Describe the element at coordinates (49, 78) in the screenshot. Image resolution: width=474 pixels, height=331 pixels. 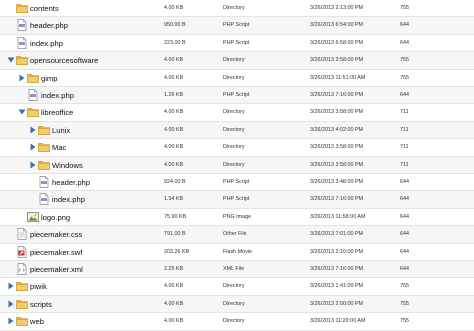
I see `file-name: gimp` at that location.